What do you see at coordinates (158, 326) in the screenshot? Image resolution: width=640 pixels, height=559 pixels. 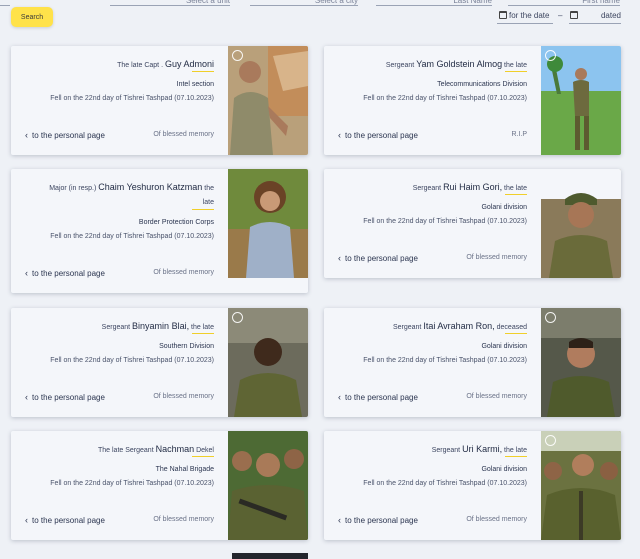 I see `card-name-line: Sergeant Binyamin Blai, the late` at bounding box center [158, 326].